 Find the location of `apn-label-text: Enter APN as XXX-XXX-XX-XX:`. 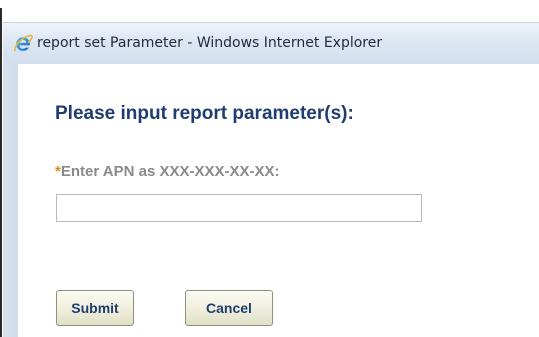

apn-label-text: Enter APN as XXX-XXX-XX-XX: is located at coordinates (170, 171).